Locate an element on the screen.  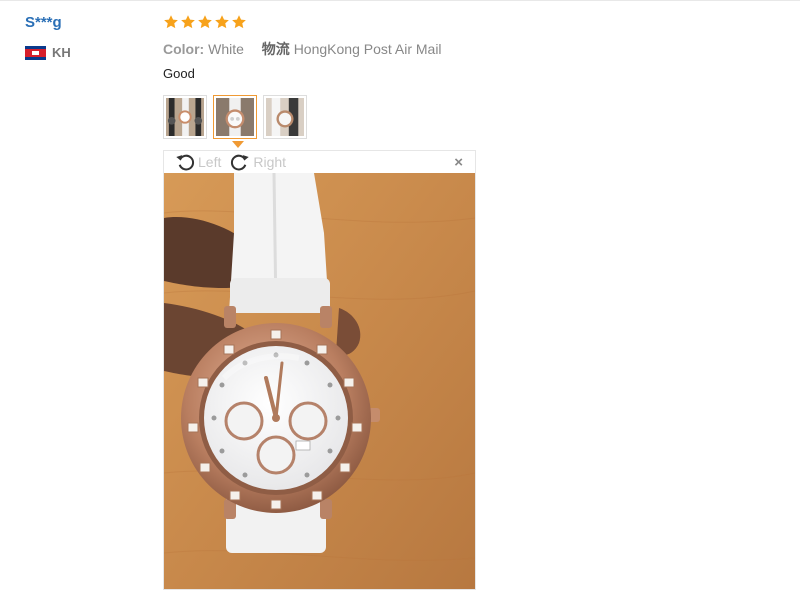
close-icon: × is located at coordinates (458, 162).